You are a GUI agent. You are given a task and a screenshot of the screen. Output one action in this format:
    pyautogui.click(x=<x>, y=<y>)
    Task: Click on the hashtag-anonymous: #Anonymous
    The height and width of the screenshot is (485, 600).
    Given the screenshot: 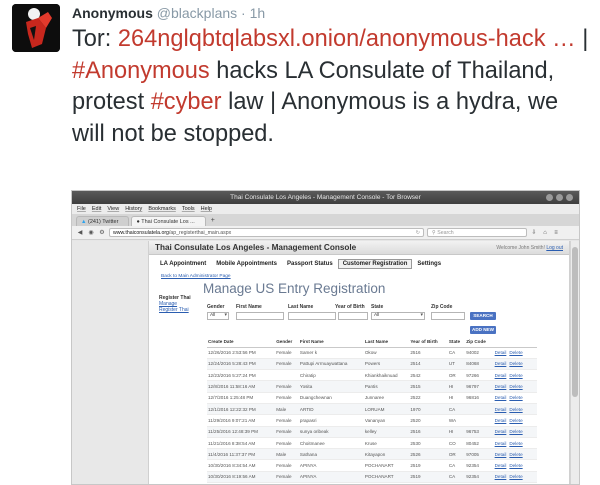 What is the action you would take?
    pyautogui.click(x=141, y=71)
    